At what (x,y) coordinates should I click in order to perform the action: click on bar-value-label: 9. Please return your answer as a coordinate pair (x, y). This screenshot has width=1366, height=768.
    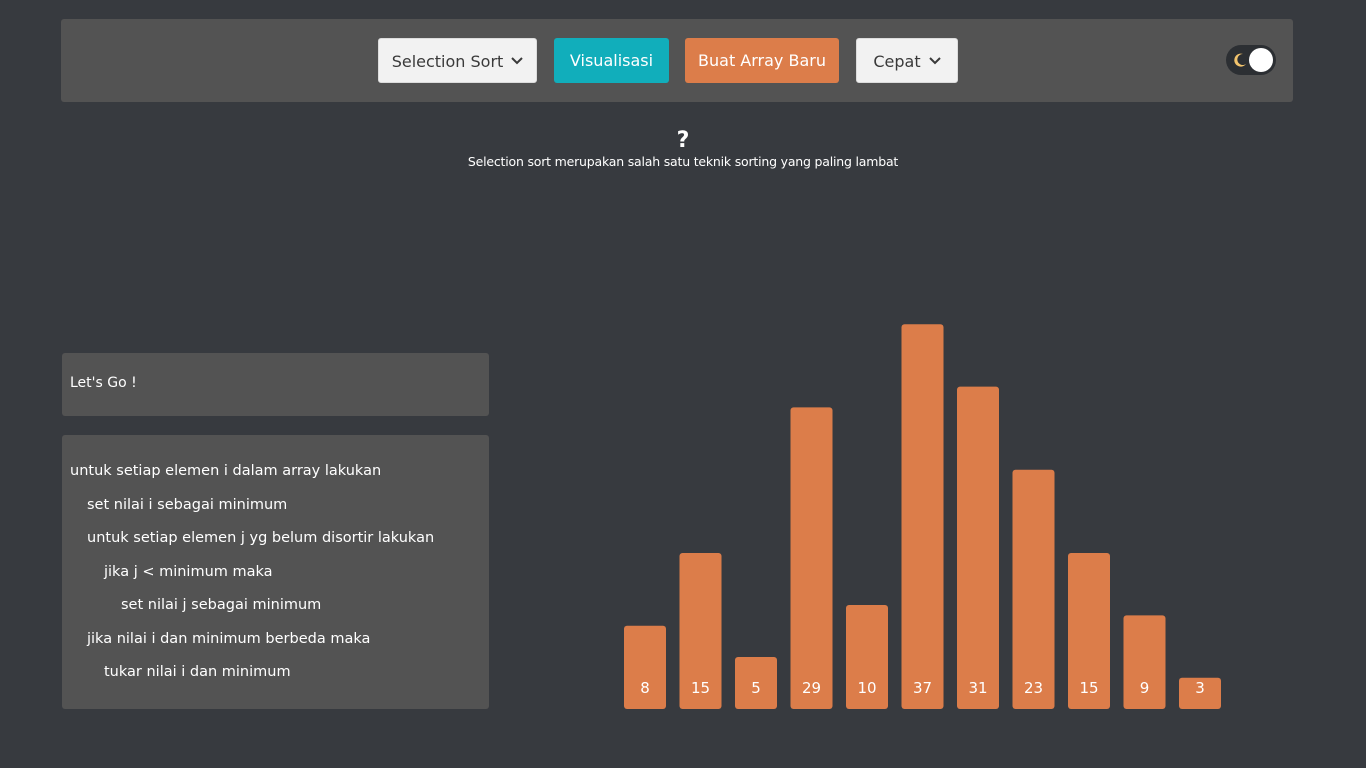
    Looking at the image, I should click on (1145, 688).